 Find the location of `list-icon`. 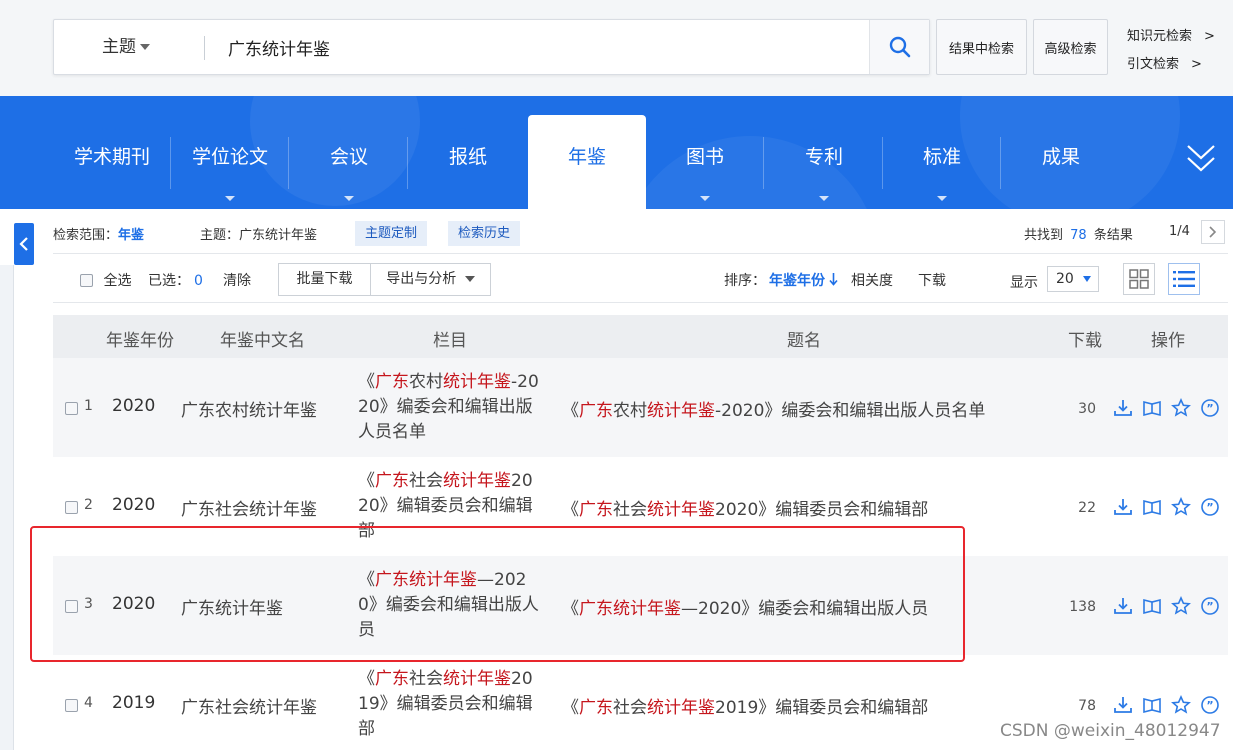

list-icon is located at coordinates (1184, 279).